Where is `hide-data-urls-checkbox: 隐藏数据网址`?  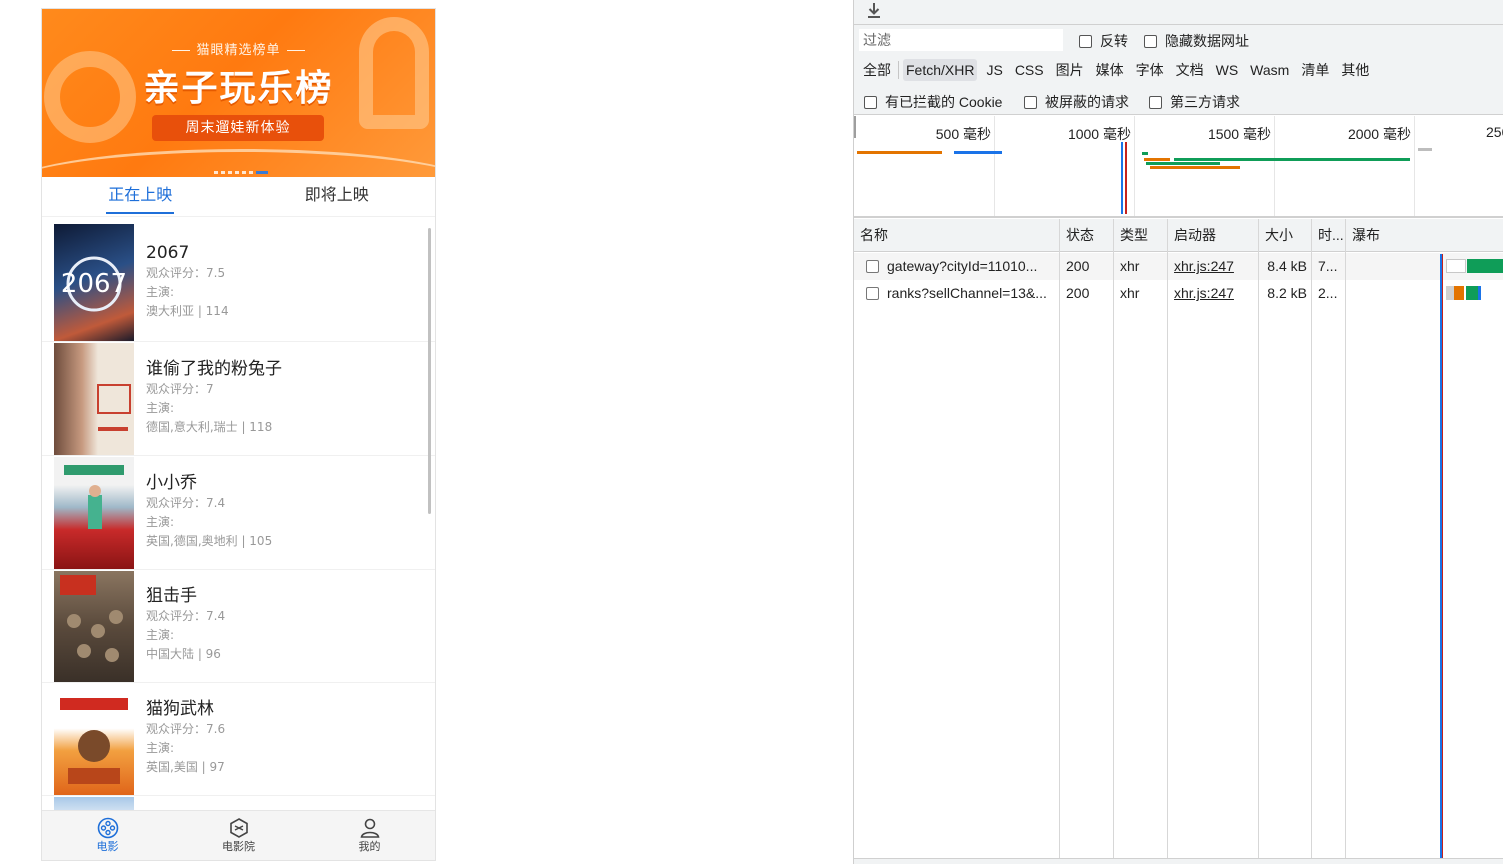
hide-data-urls-checkbox: 隐藏数据网址 is located at coordinates (1196, 41).